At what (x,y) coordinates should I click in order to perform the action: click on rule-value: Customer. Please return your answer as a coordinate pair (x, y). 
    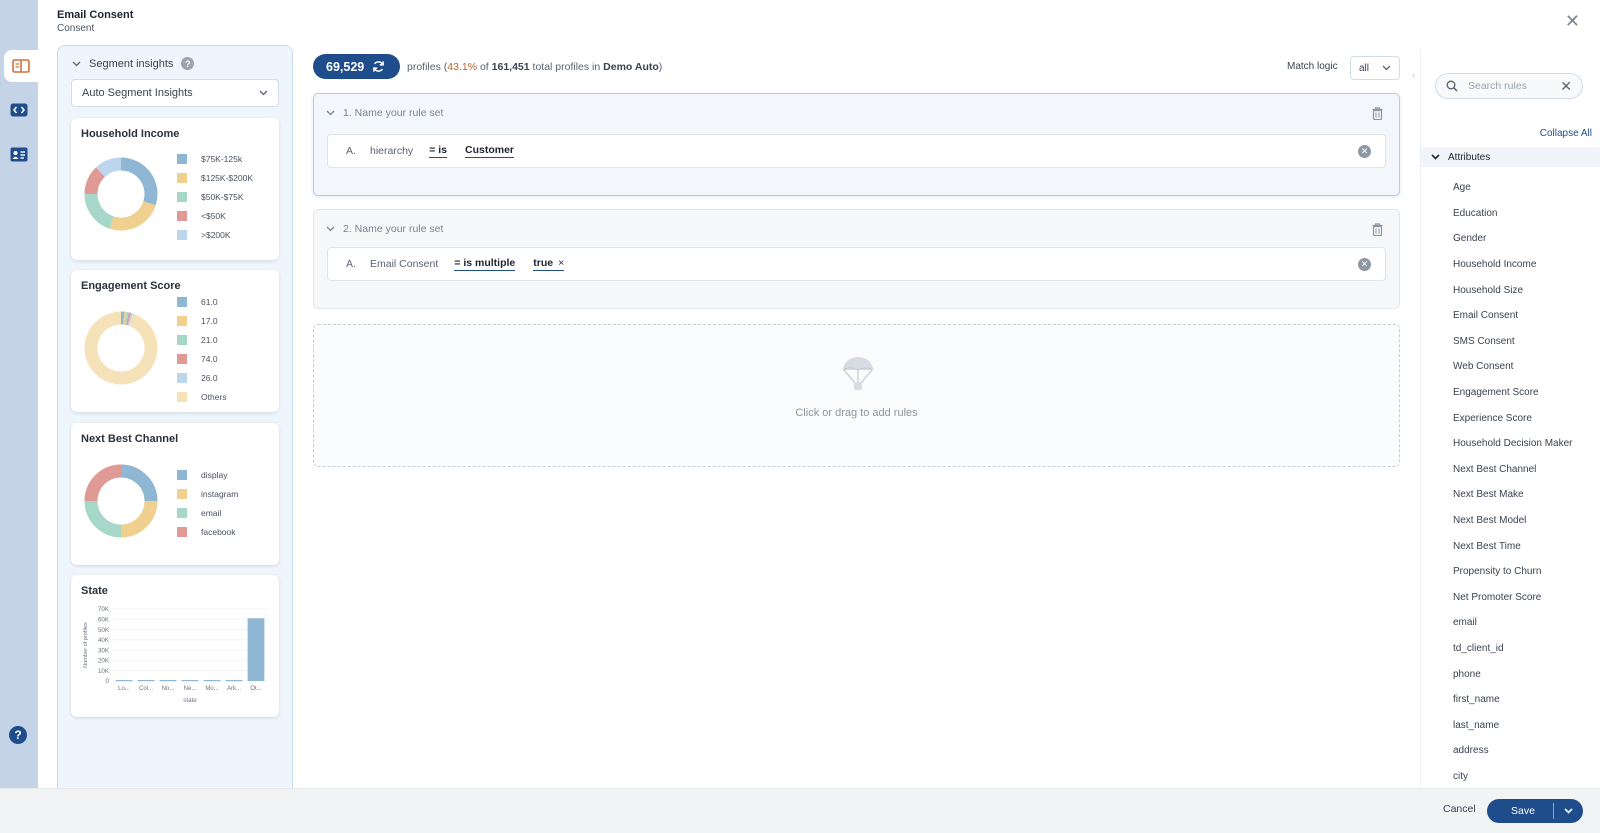
    Looking at the image, I should click on (490, 151).